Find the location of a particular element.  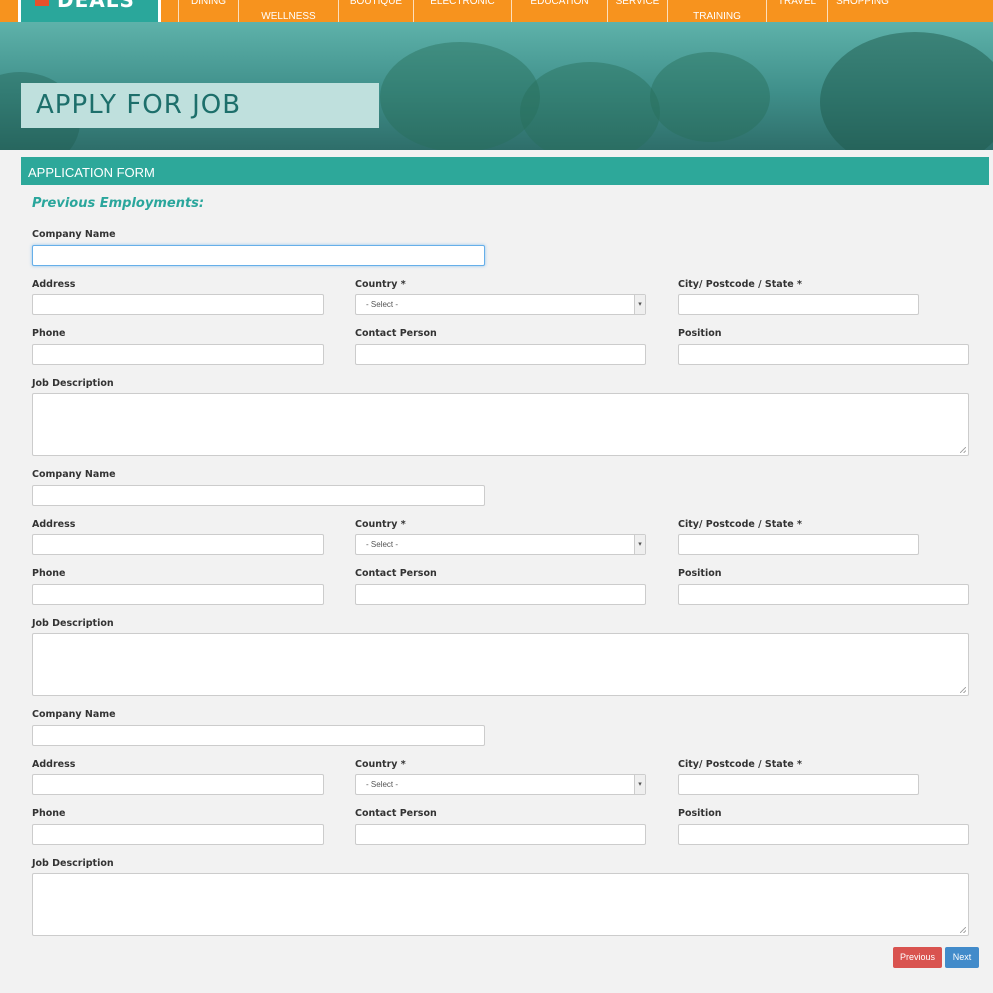

nav-item: TRAVEL is located at coordinates (796, 11).